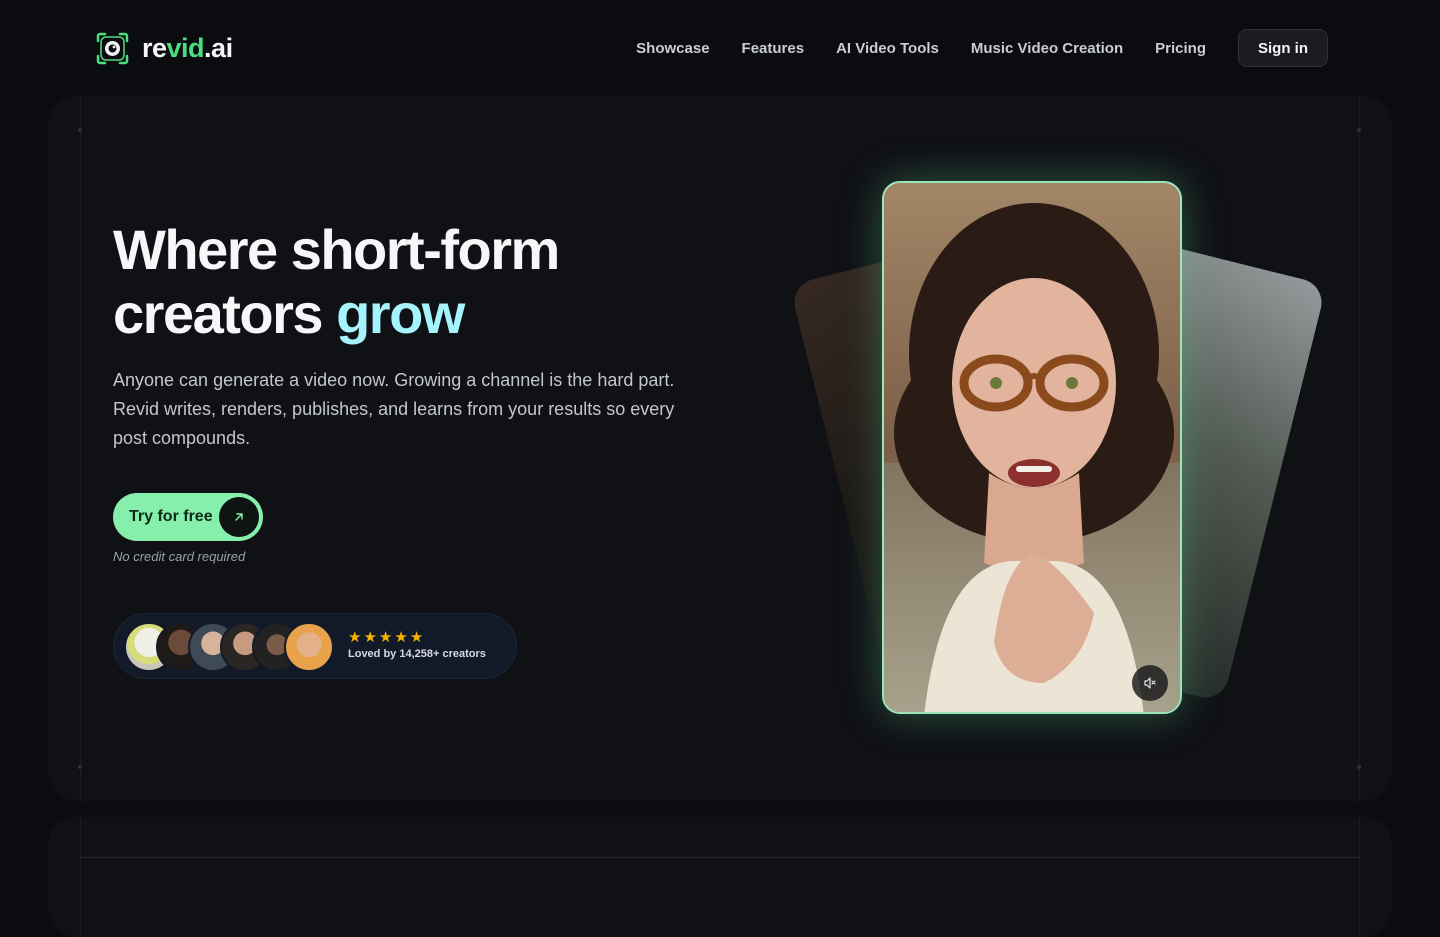  Describe the element at coordinates (112, 48) in the screenshot. I see `camera-eye-icon` at that location.